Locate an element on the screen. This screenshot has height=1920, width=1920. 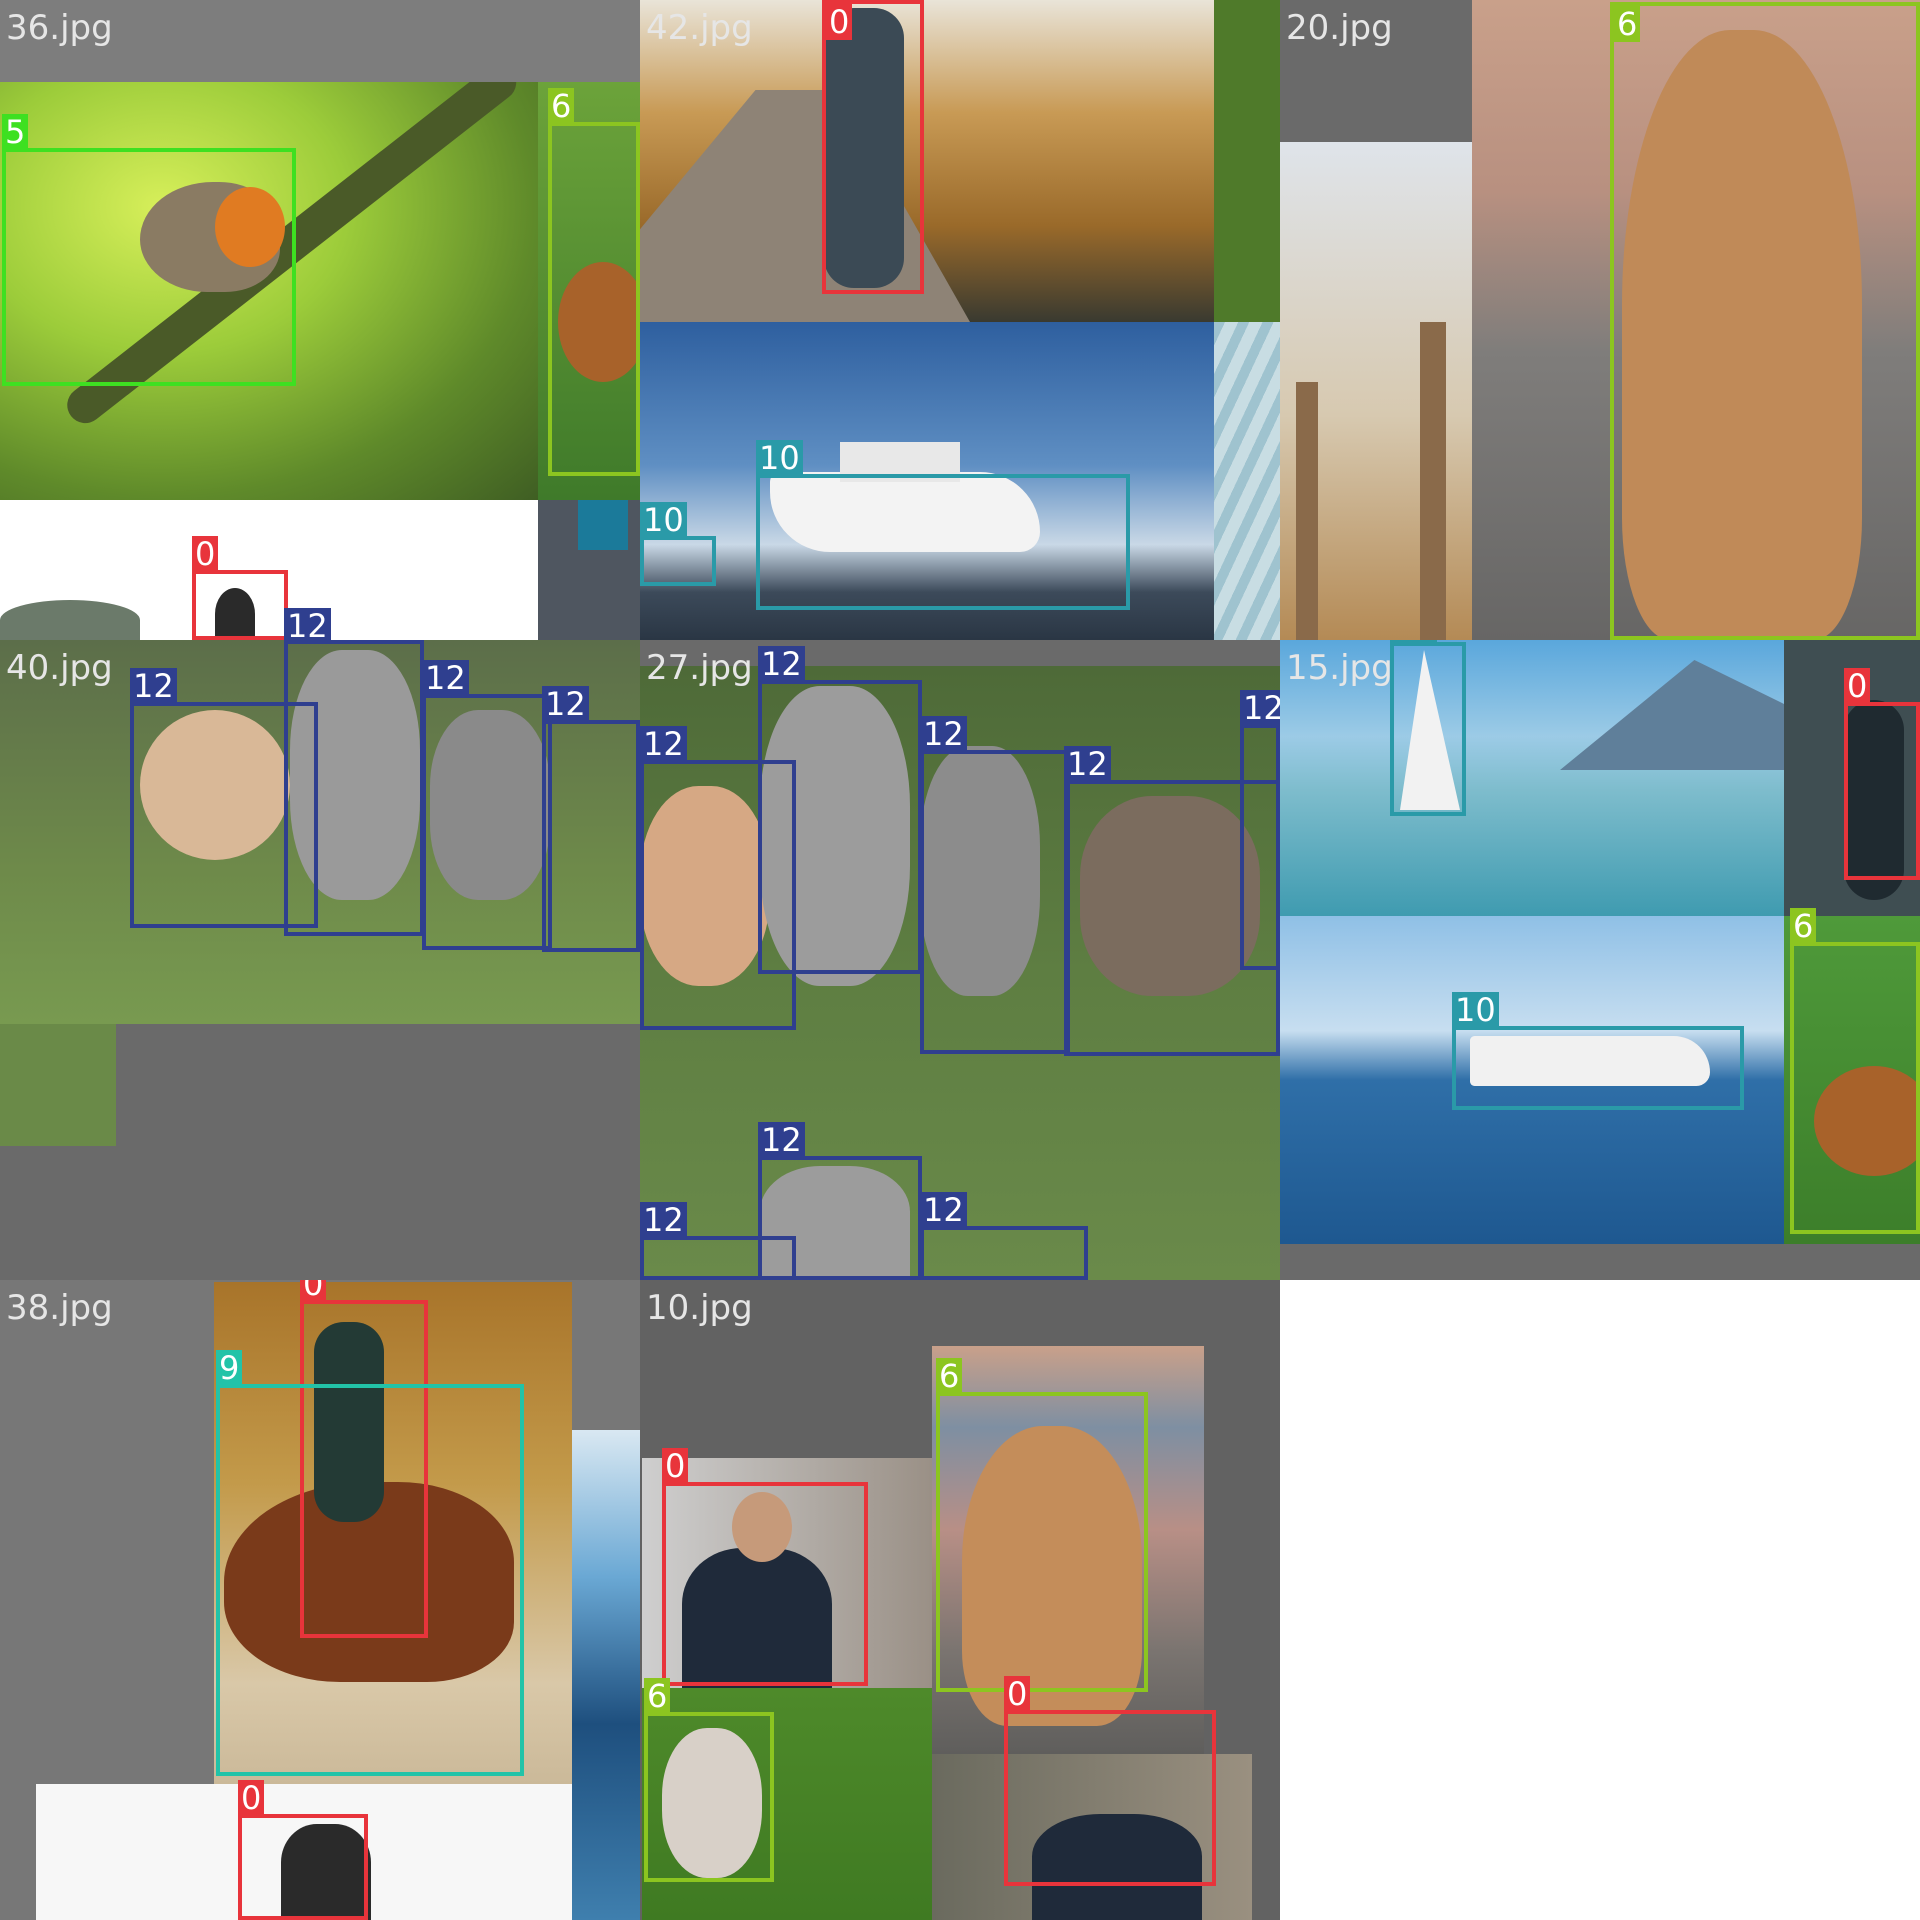
mosaic-tile-36: 36.jpg 5 6 0 12 is located at coordinates (320, 320).